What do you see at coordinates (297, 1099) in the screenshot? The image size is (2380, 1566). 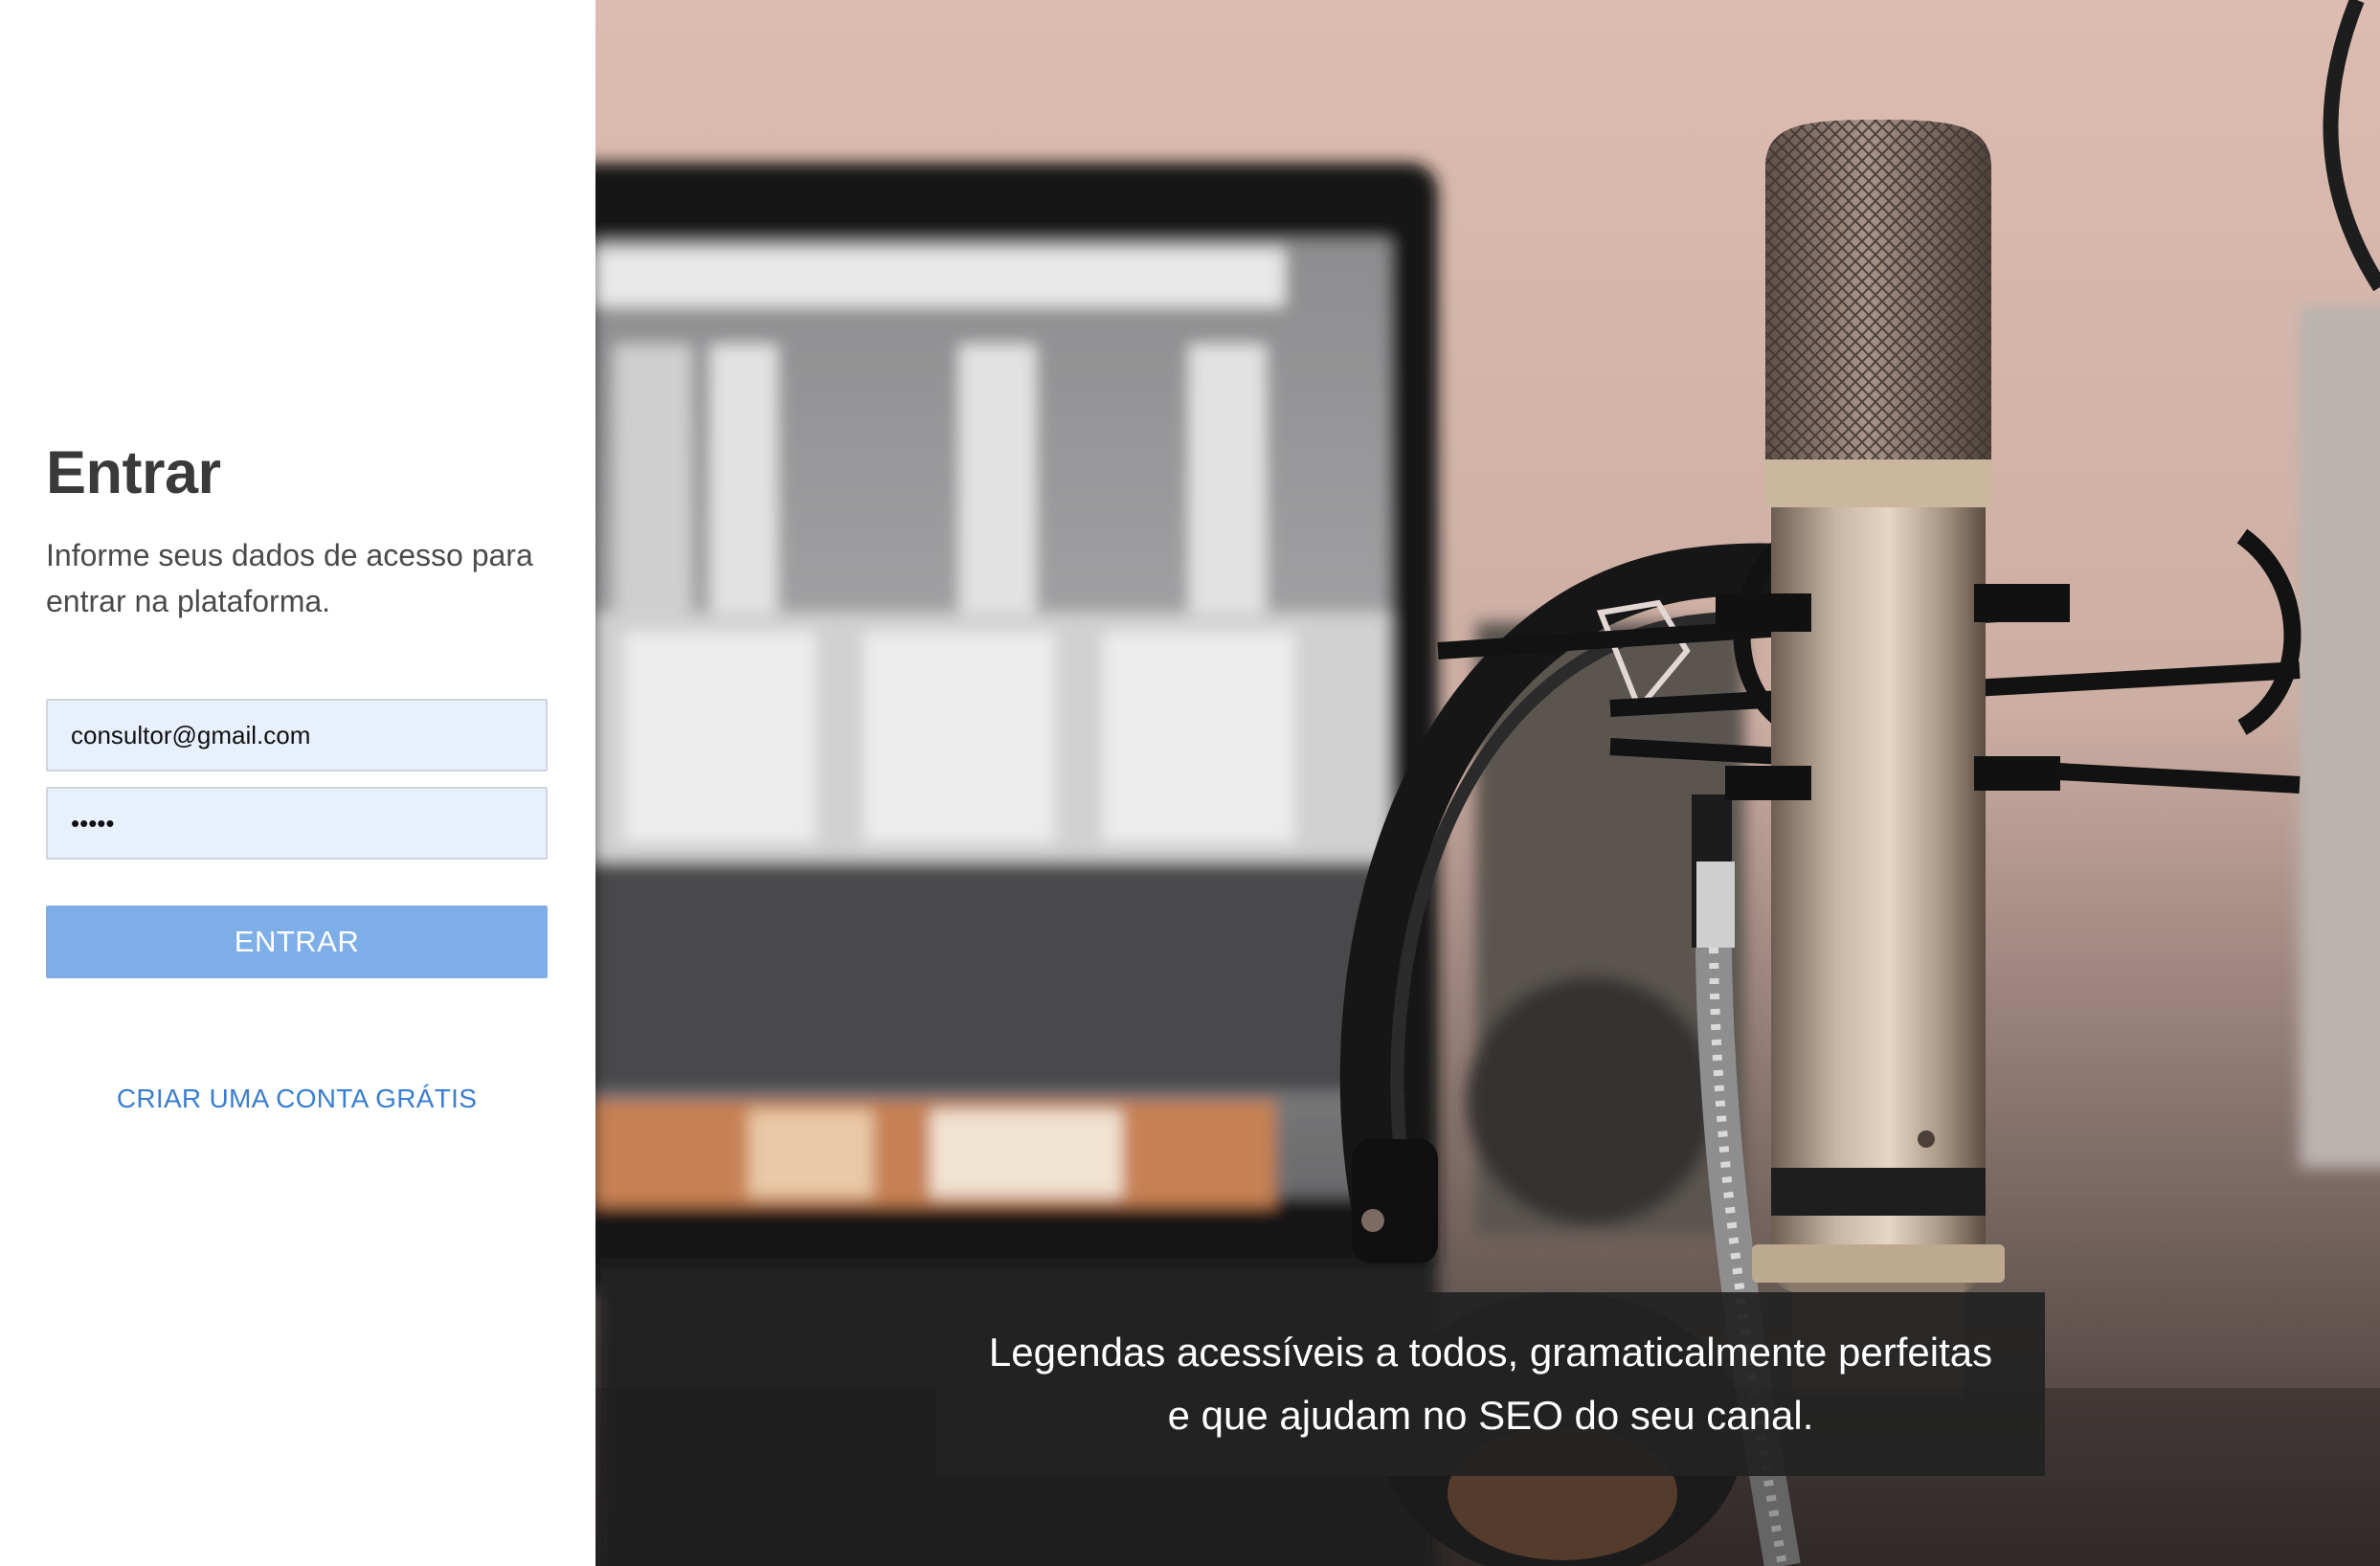 I see `create-account-link: CRIAR UMA CONTA GRÁTIS` at bounding box center [297, 1099].